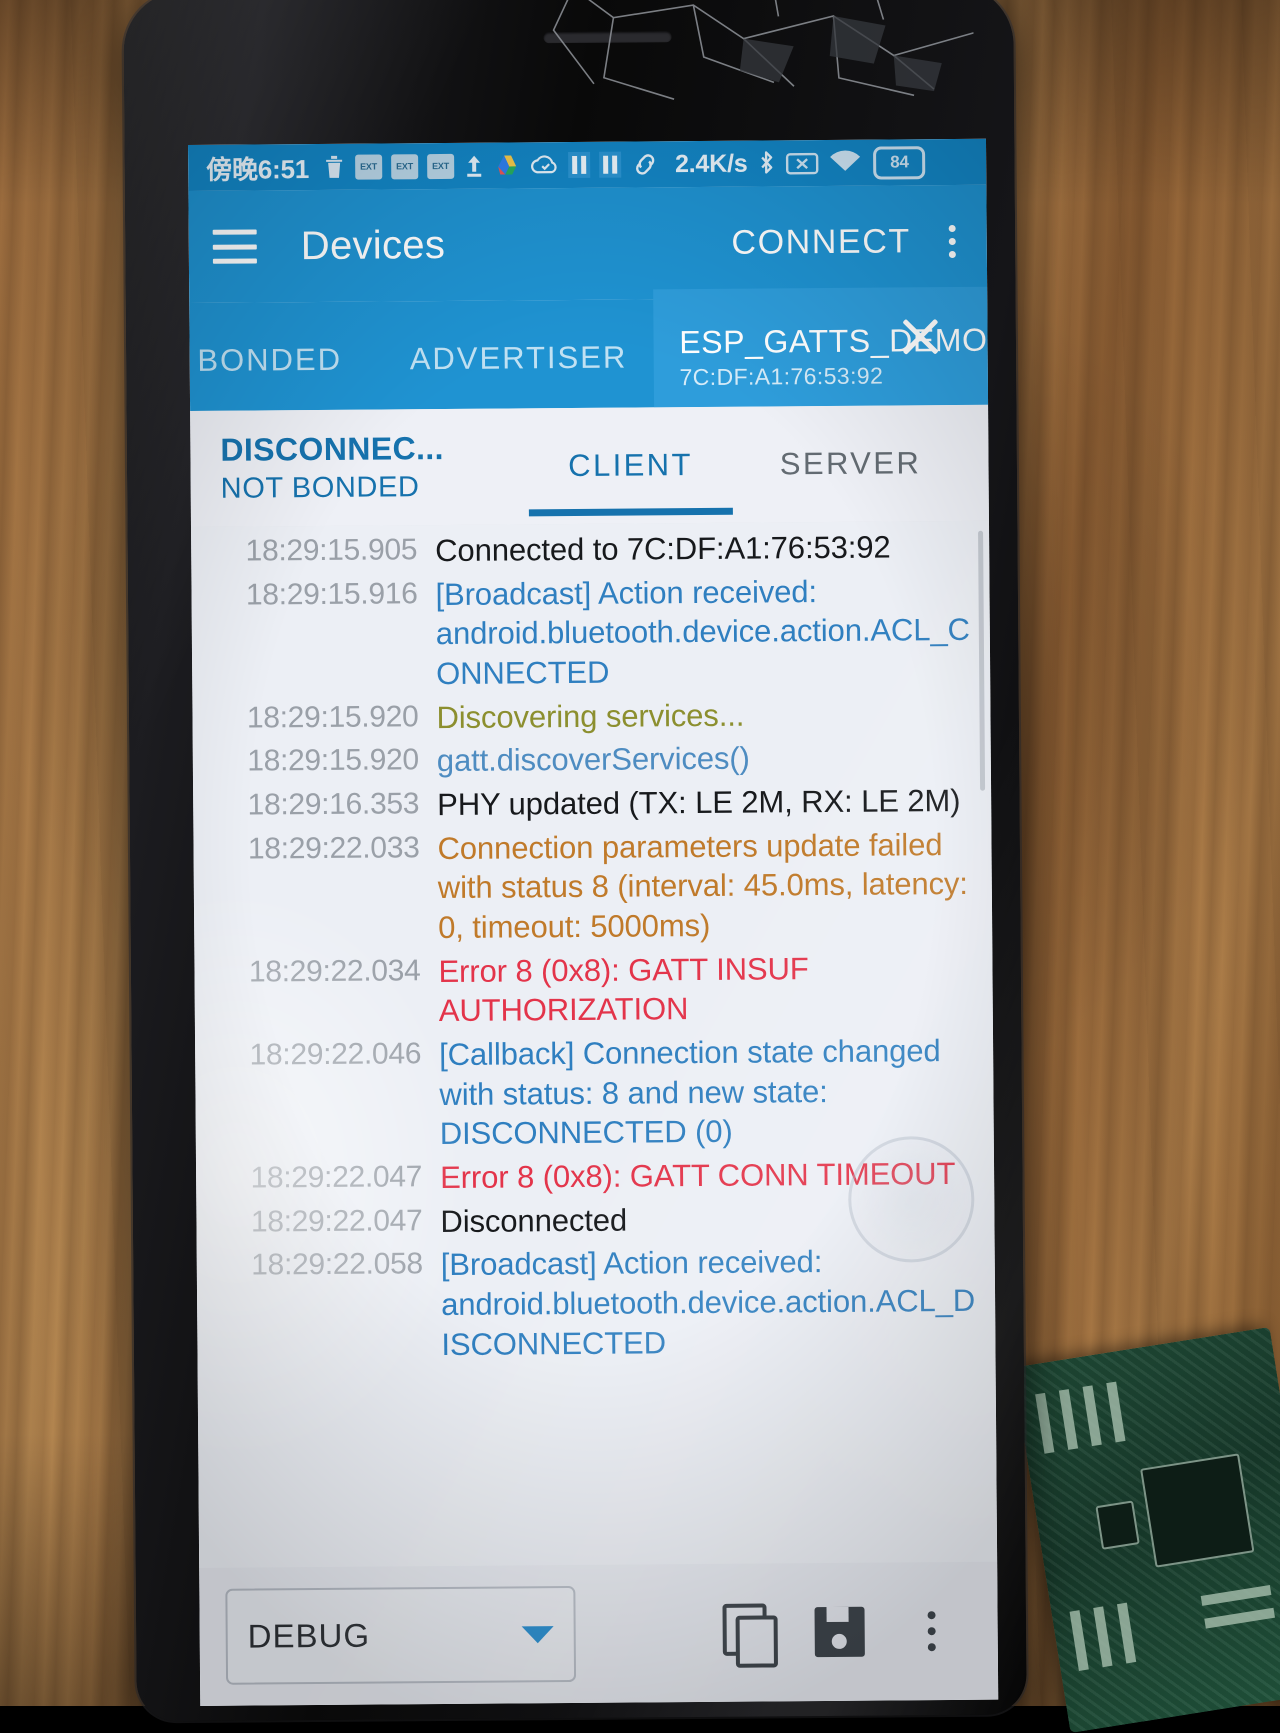 The image size is (1280, 1733). What do you see at coordinates (623, 989) in the screenshot?
I see `log-message: Error 8 (0x8): GATT INSUF AUTHORIZATION` at bounding box center [623, 989].